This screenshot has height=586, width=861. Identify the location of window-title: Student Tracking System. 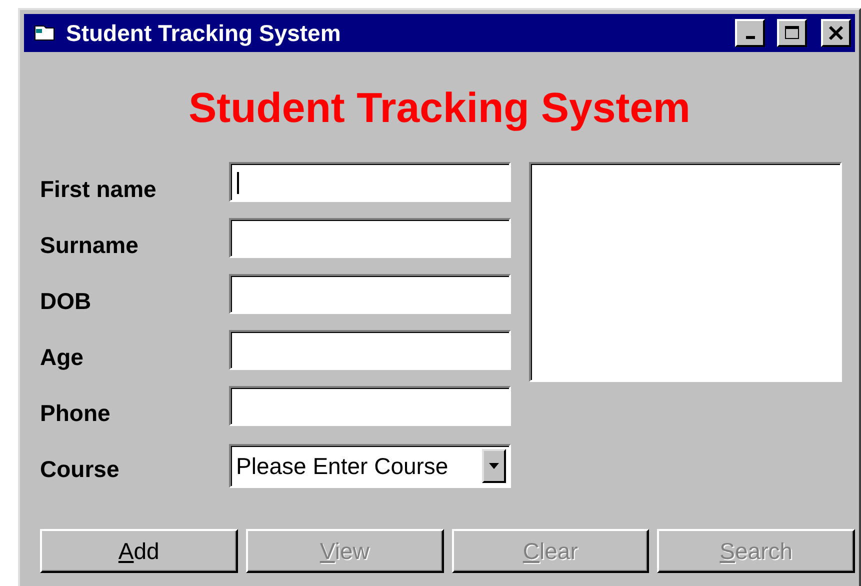
(204, 33).